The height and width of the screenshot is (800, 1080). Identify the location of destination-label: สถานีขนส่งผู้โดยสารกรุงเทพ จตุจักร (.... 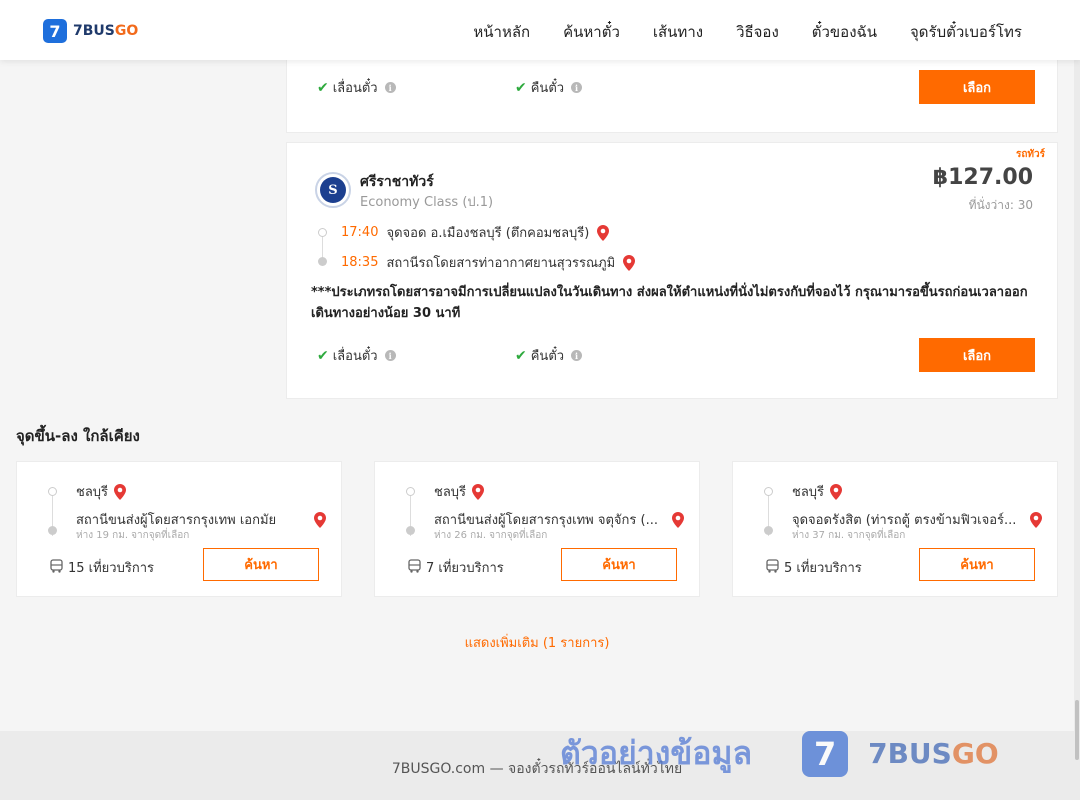
(546, 520).